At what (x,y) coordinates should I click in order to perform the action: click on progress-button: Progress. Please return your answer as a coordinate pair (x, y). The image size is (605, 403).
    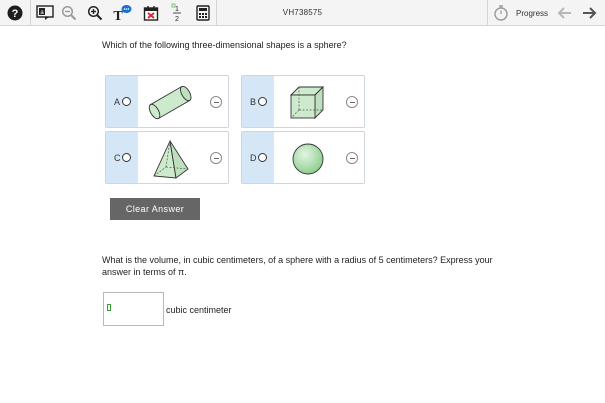
    Looking at the image, I should click on (532, 13).